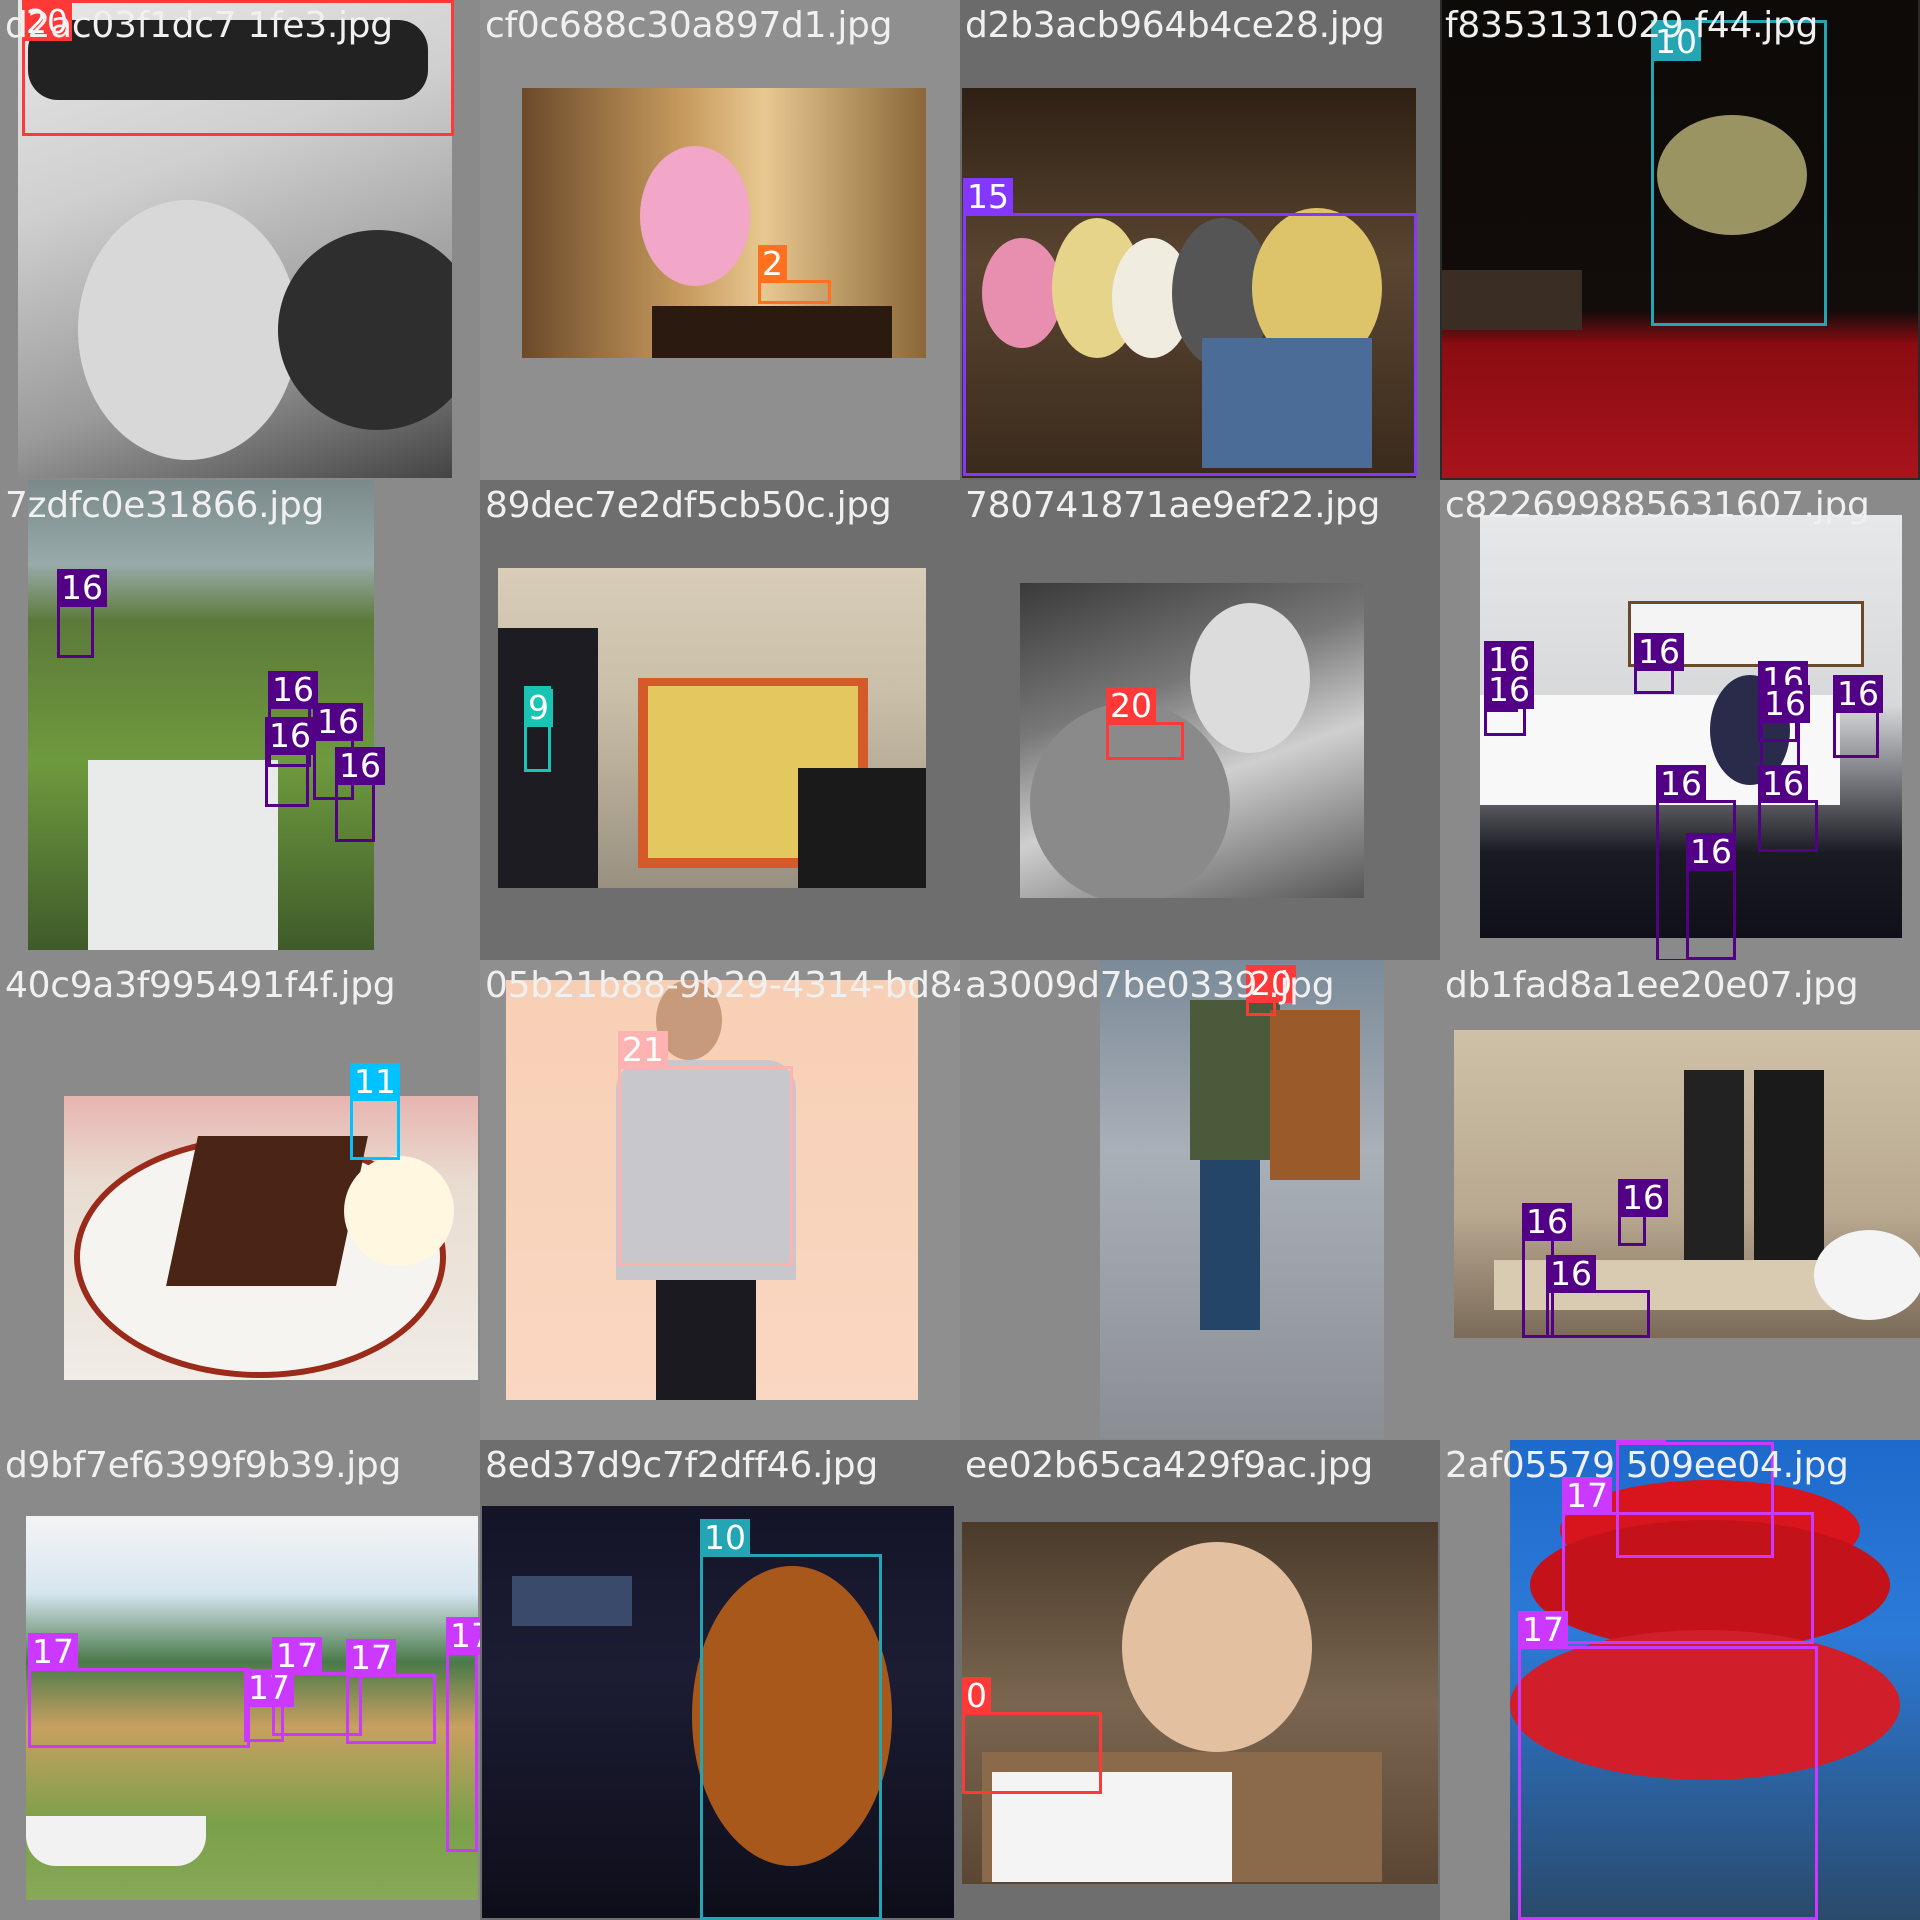 The width and height of the screenshot is (1920, 1920). Describe the element at coordinates (200, 985) in the screenshot. I see `tile-filename: 40c9a3f995491f4f.jpg` at that location.